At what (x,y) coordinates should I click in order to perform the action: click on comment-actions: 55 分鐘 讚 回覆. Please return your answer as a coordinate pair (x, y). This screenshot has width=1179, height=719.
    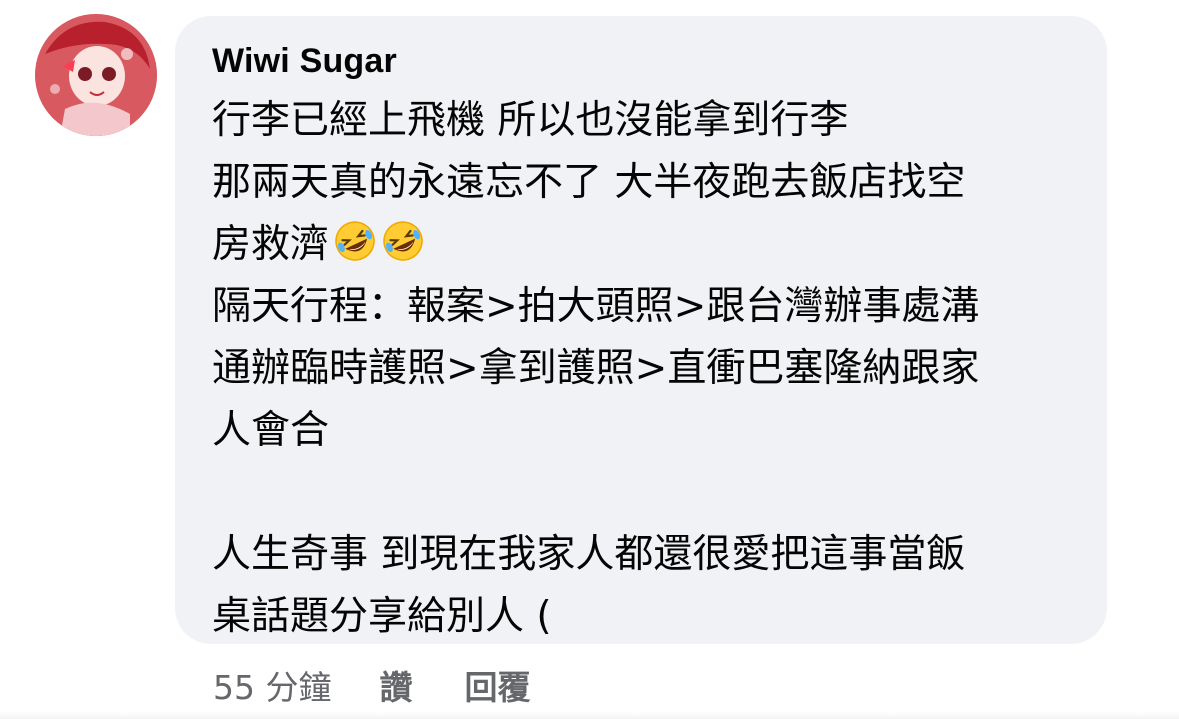
    Looking at the image, I should click on (371, 685).